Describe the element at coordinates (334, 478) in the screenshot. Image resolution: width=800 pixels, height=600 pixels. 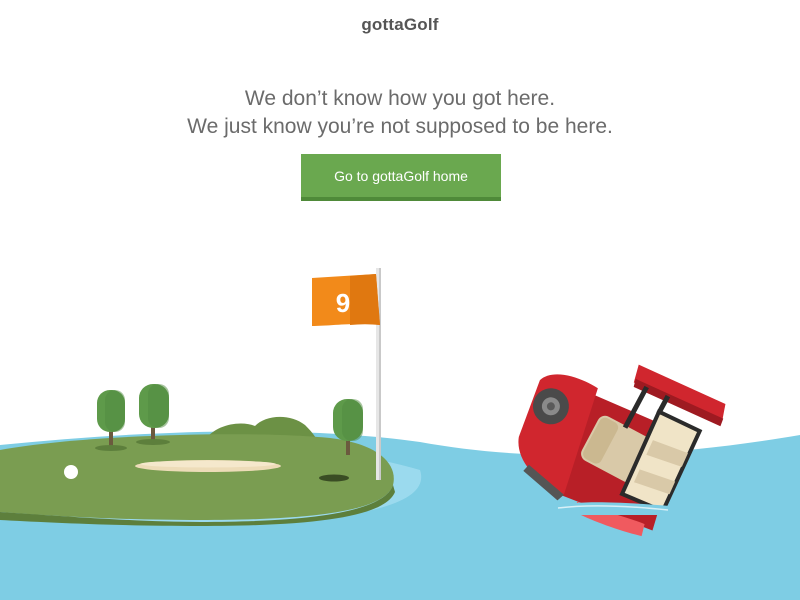
I see `hole-icon` at that location.